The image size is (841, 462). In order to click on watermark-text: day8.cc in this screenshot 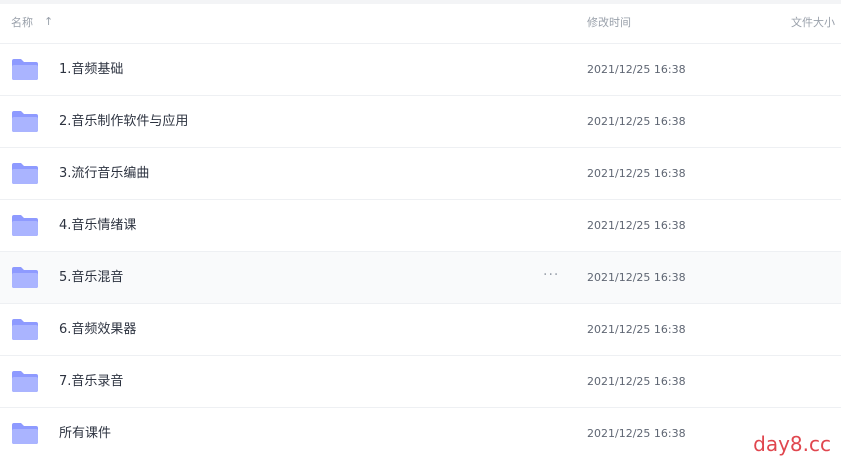, I will do `click(792, 444)`.